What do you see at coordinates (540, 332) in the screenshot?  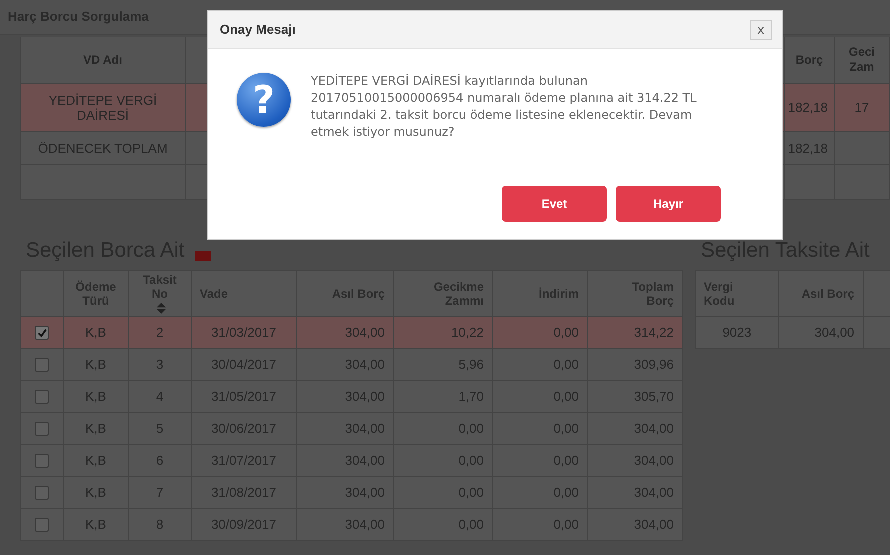 I see `table-cell: 0,00` at bounding box center [540, 332].